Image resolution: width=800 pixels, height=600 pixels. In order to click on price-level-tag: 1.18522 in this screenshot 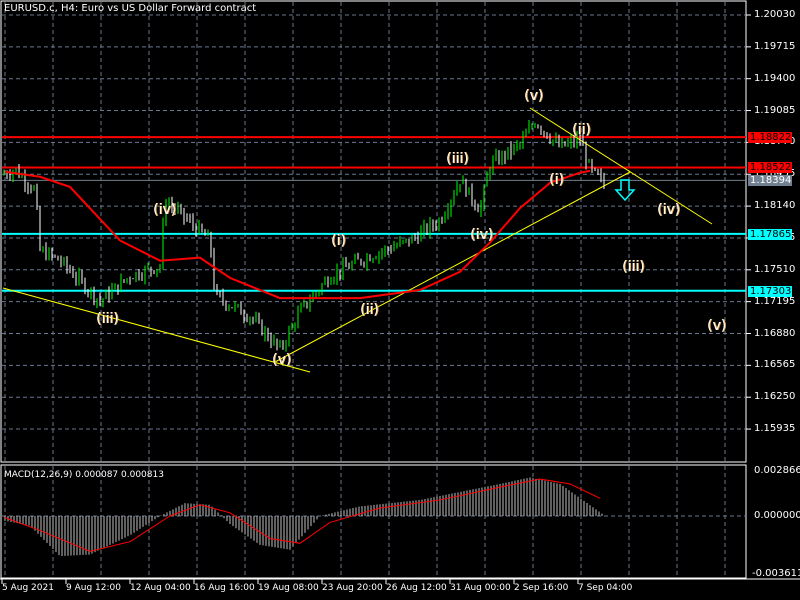, I will do `click(770, 168)`.